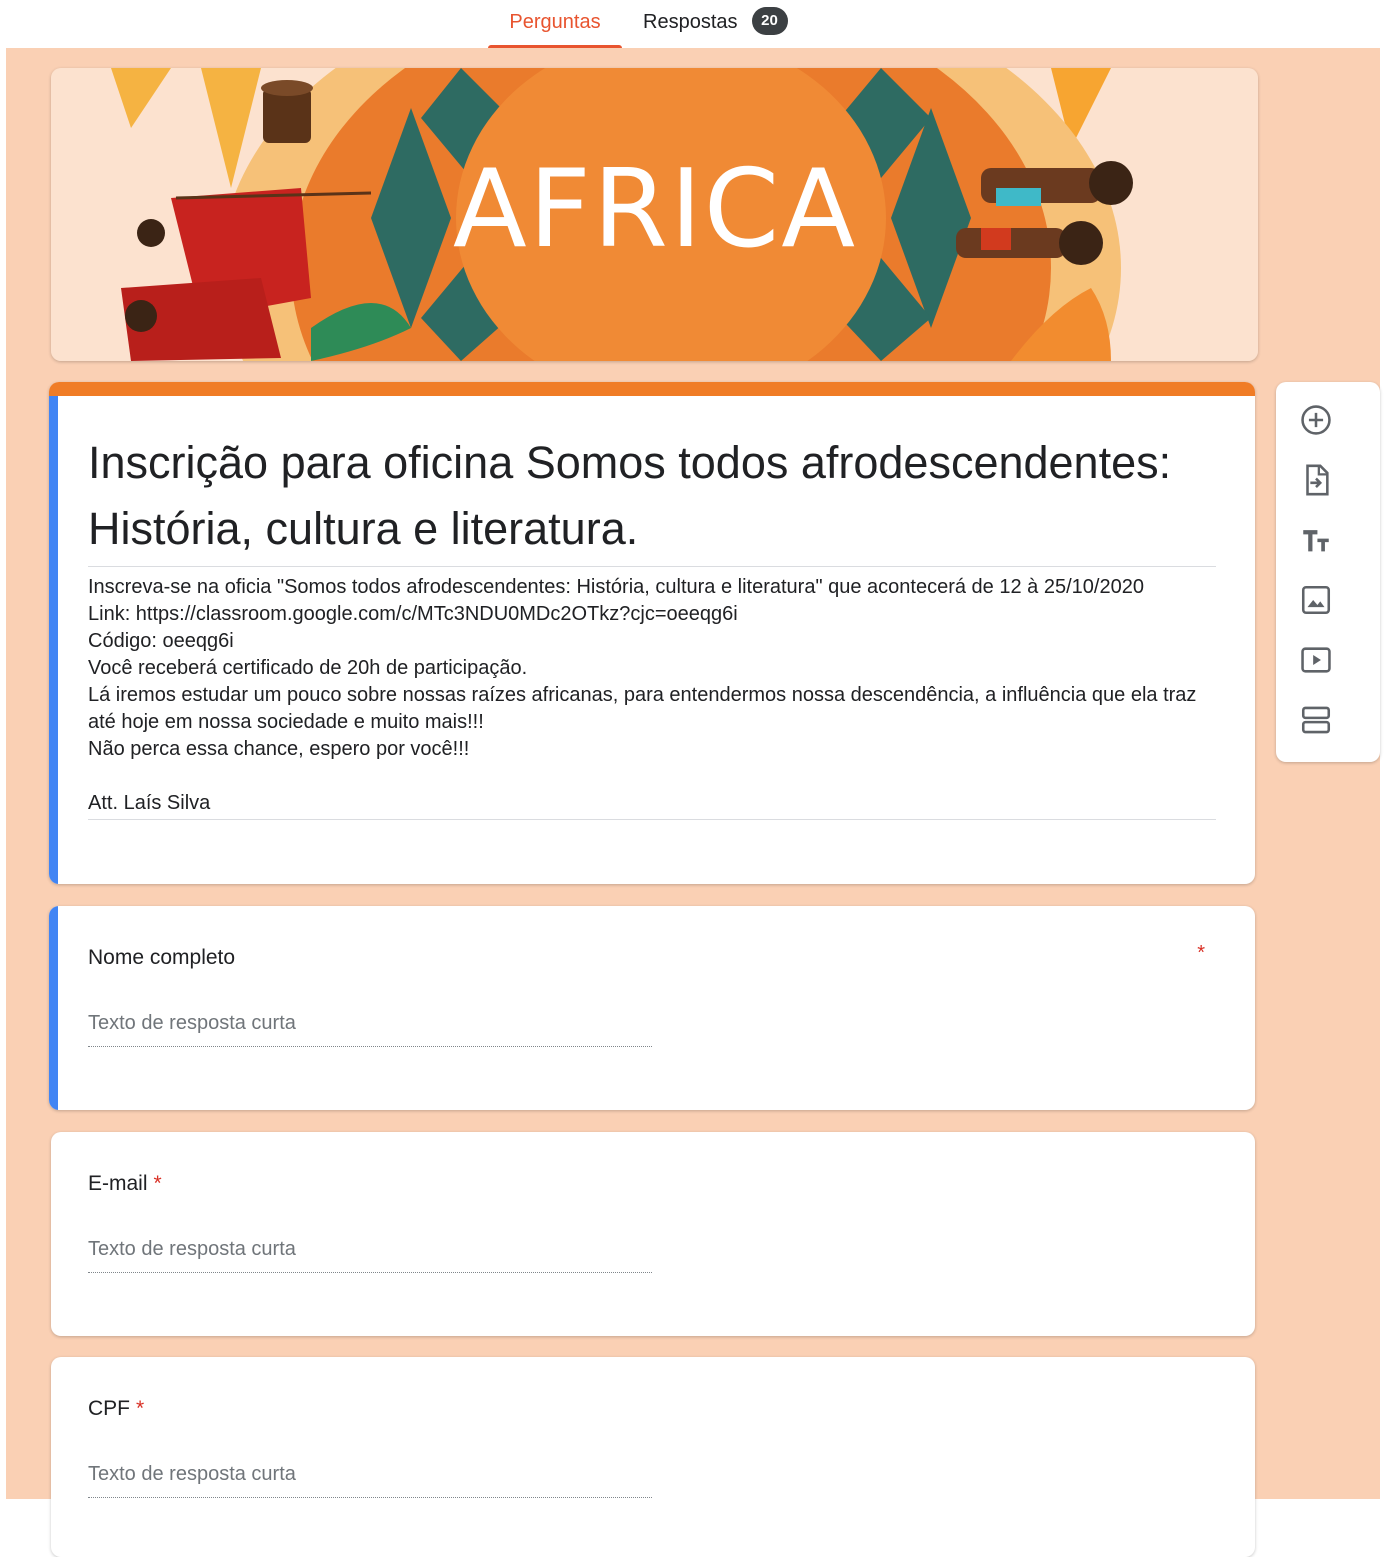 The width and height of the screenshot is (1387, 1557). I want to click on question-title-row: E-mail *, so click(125, 1184).